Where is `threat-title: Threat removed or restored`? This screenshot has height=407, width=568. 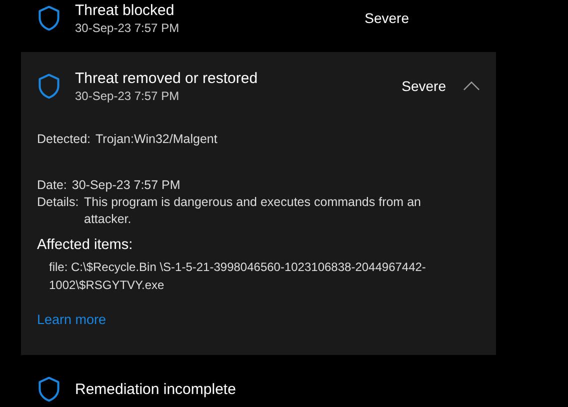
threat-title: Threat removed or restored is located at coordinates (167, 78).